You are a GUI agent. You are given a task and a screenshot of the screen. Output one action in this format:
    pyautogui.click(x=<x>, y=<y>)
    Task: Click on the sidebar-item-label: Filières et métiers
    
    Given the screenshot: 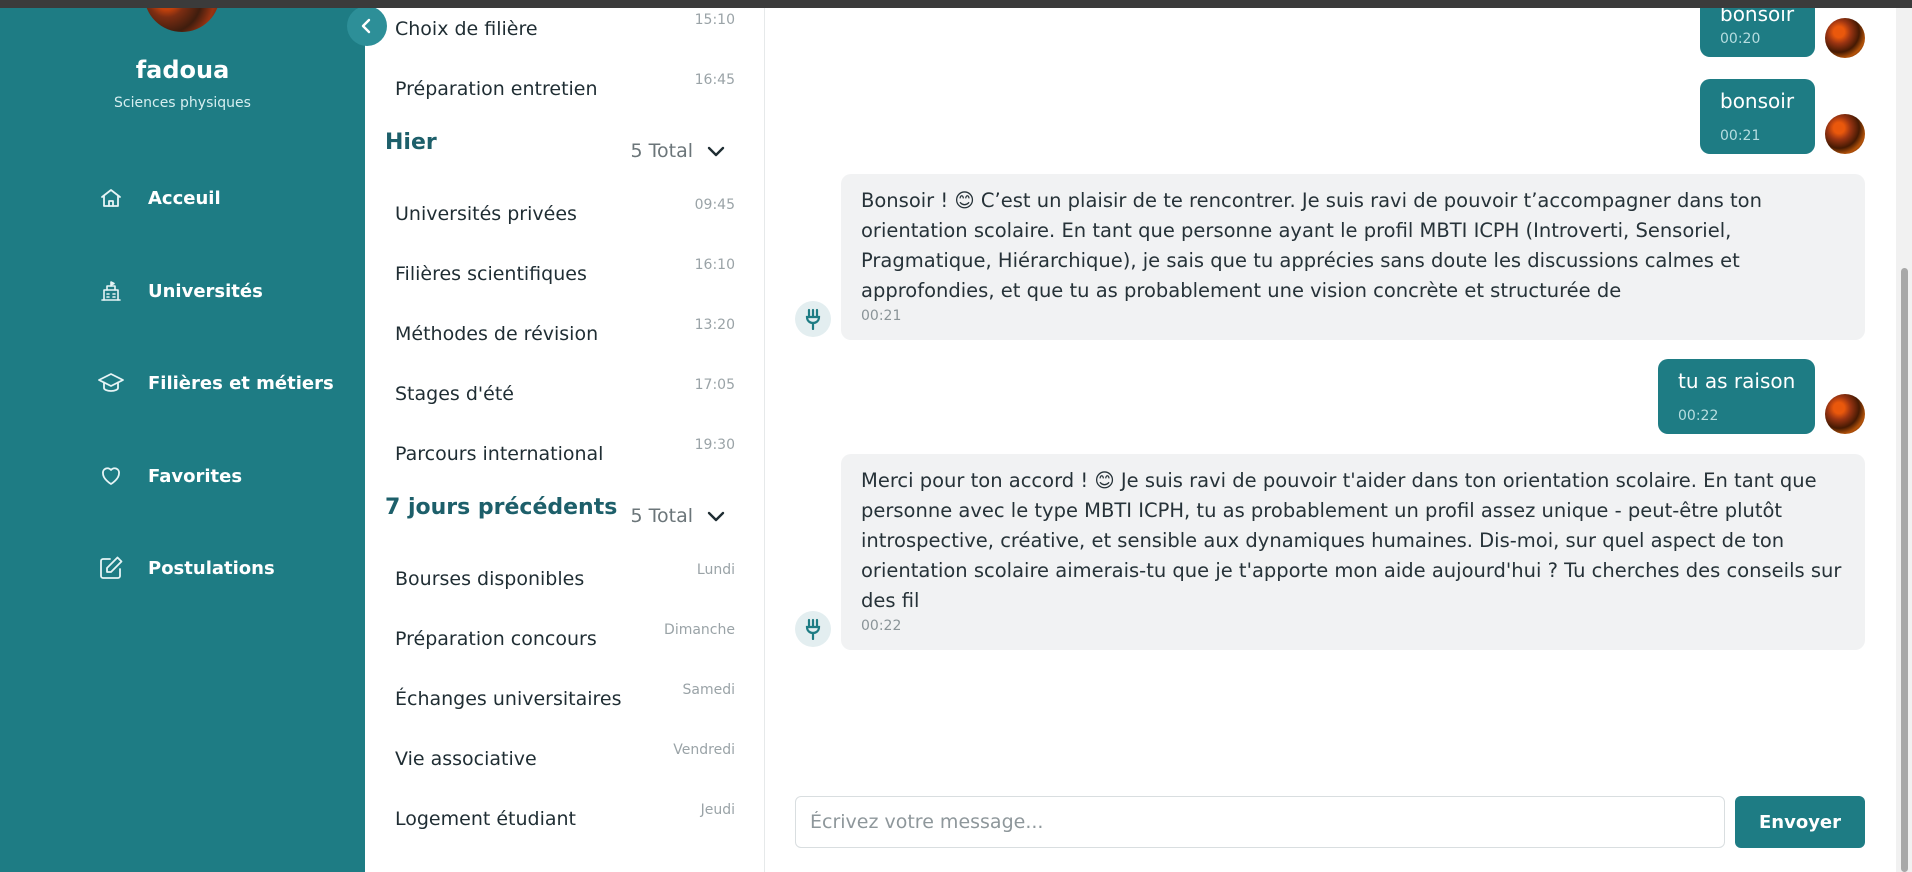 What is the action you would take?
    pyautogui.click(x=241, y=383)
    